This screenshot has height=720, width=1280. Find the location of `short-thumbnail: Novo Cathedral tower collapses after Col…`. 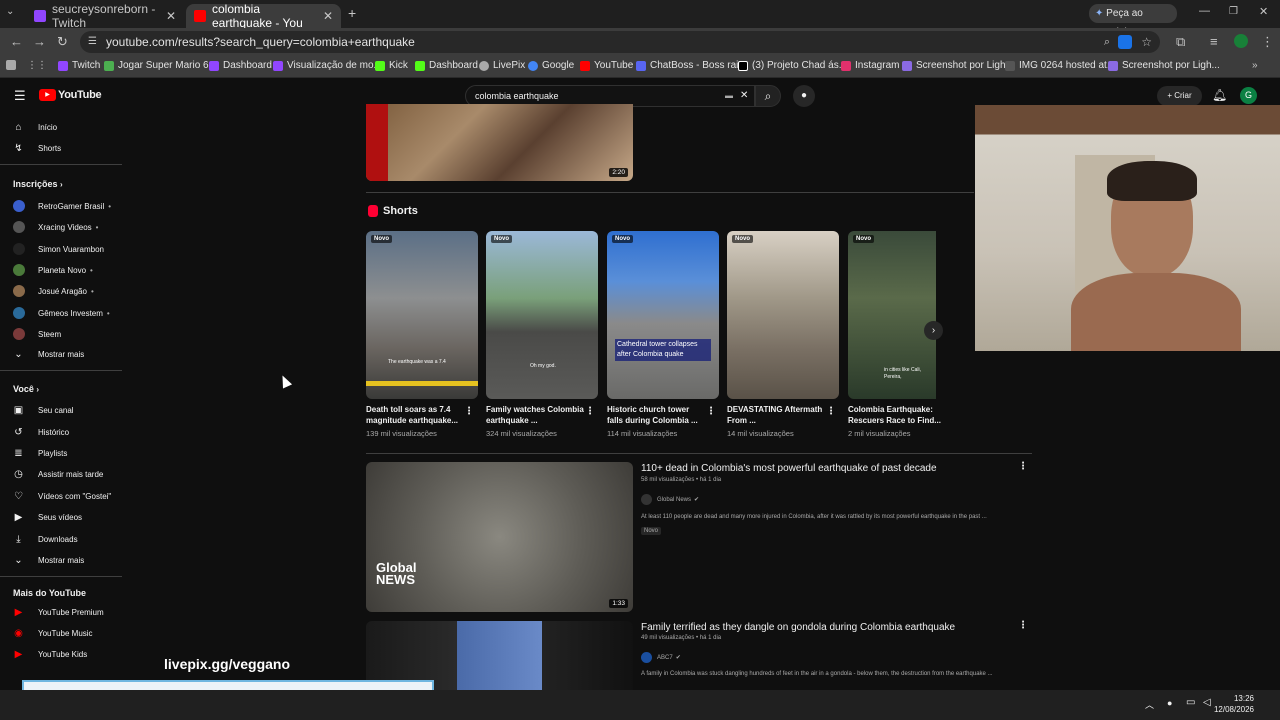

short-thumbnail: Novo Cathedral tower collapses after Col… is located at coordinates (663, 315).